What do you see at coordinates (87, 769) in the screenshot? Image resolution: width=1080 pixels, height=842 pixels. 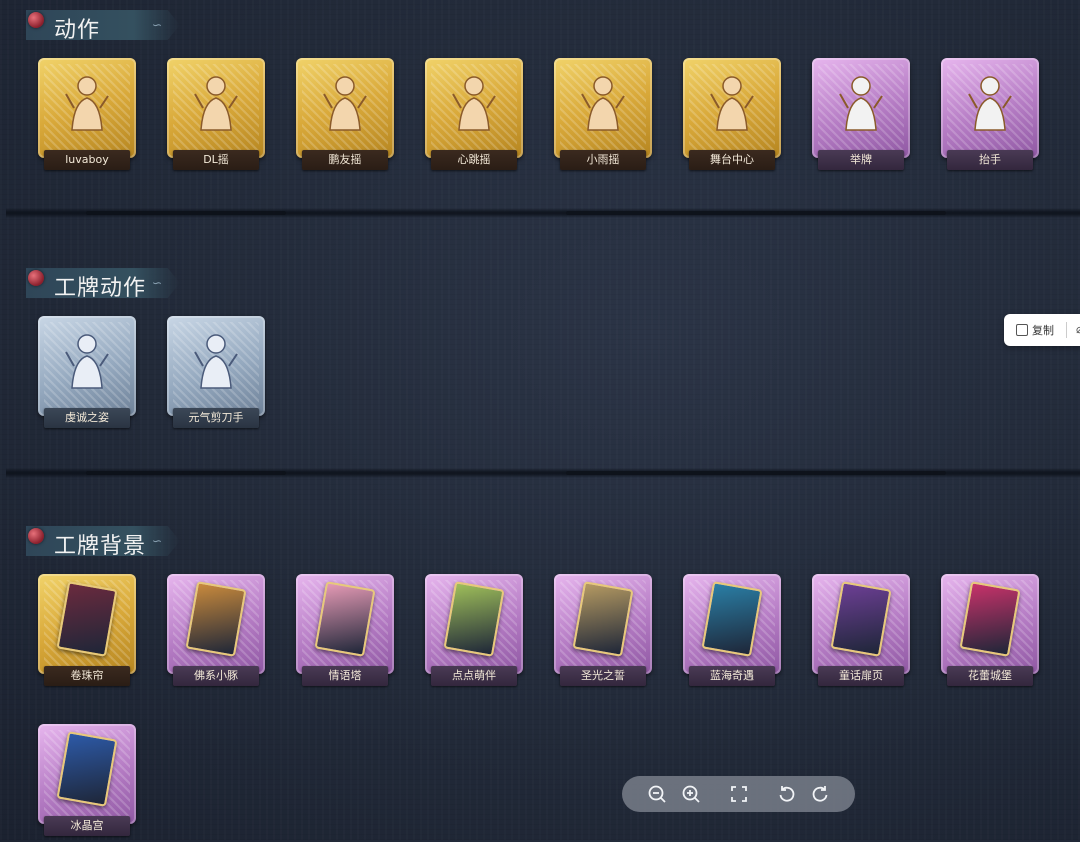 I see `ice-palace-card-icon` at bounding box center [87, 769].